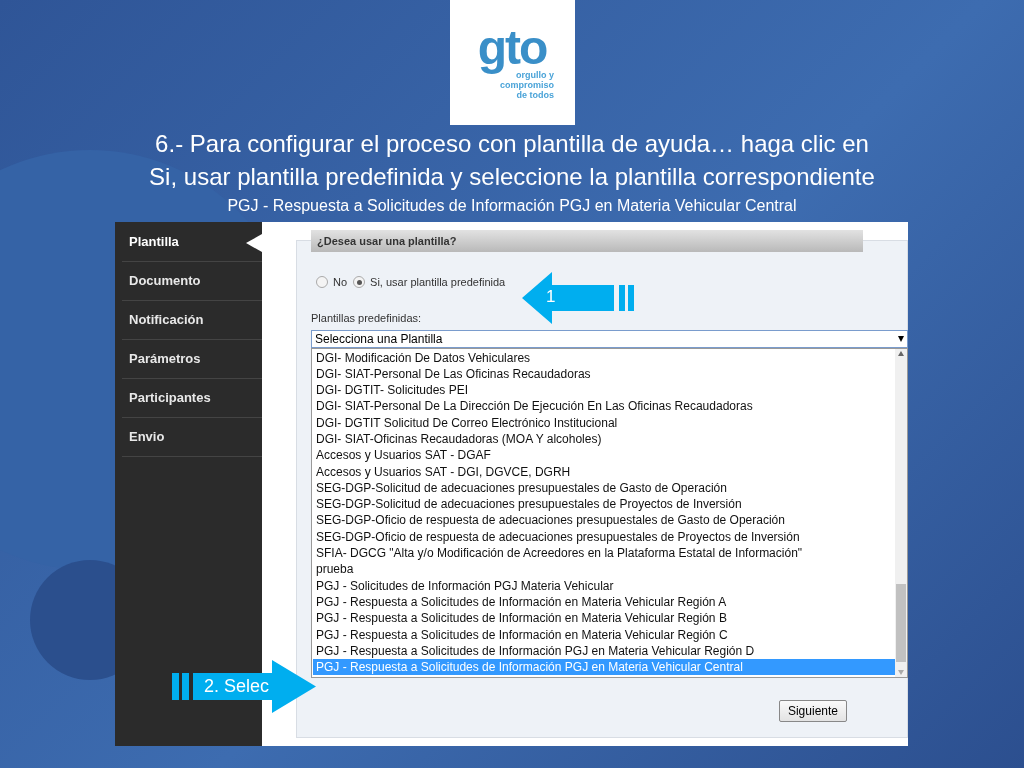  Describe the element at coordinates (512, 206) in the screenshot. I see `slide-subtitle: PGJ - Respuesta a Solicitudes de Información PGJ en Materia Vehicular Central` at that location.